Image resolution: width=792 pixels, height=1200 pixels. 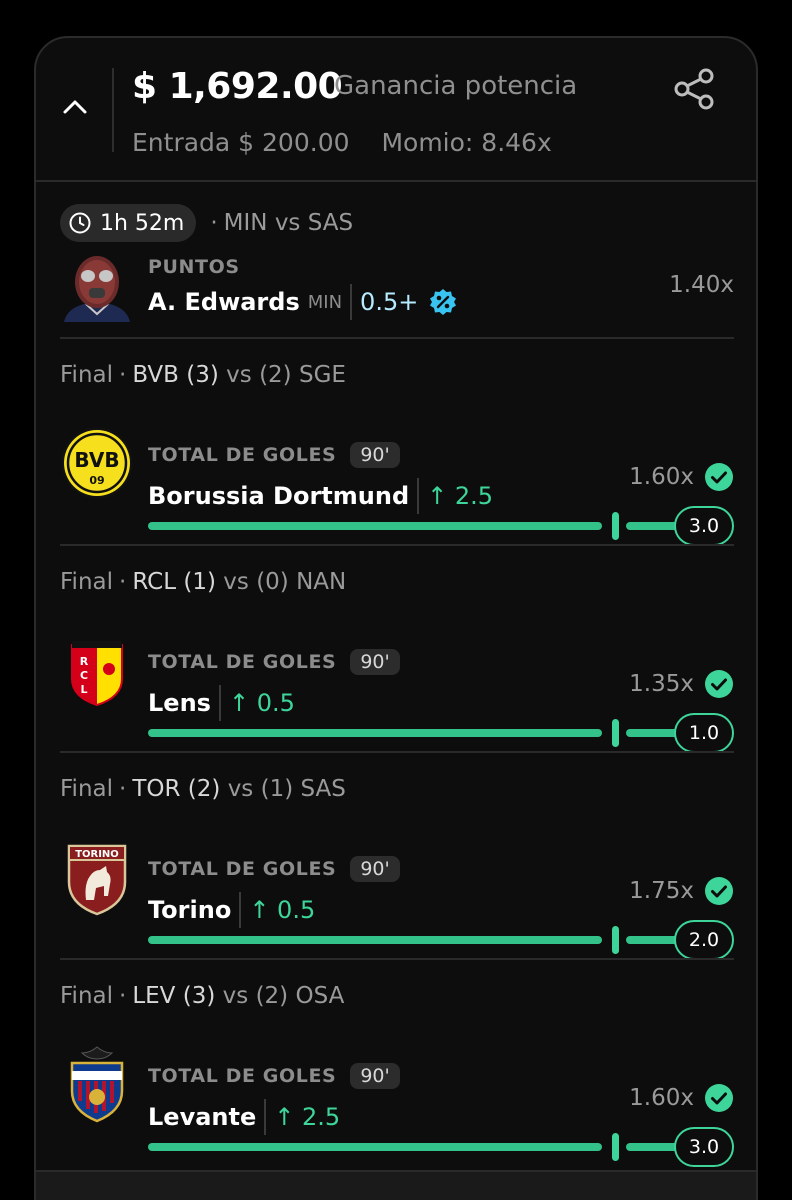 I want to click on game-time-pill: 1h 52m, so click(x=128, y=223).